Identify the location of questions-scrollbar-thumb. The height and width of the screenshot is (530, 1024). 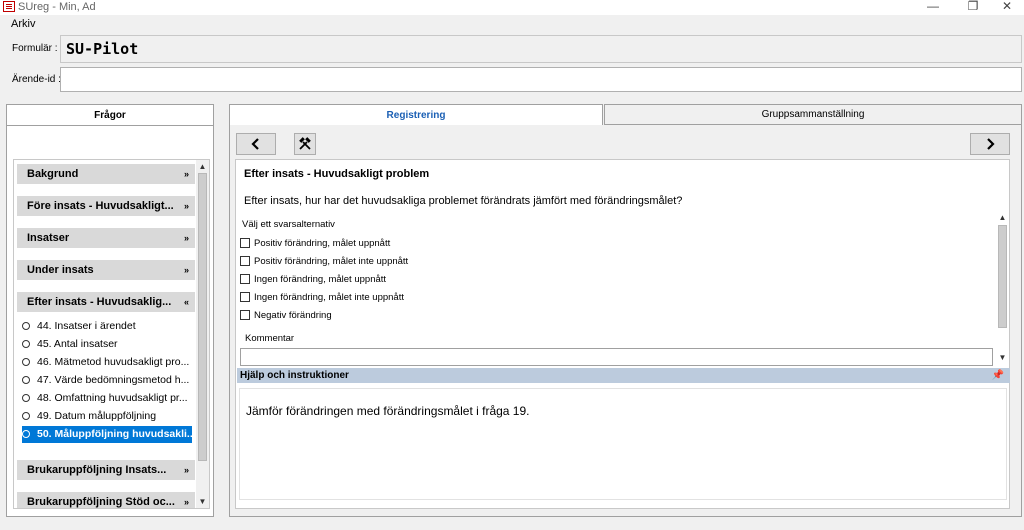
(202, 317).